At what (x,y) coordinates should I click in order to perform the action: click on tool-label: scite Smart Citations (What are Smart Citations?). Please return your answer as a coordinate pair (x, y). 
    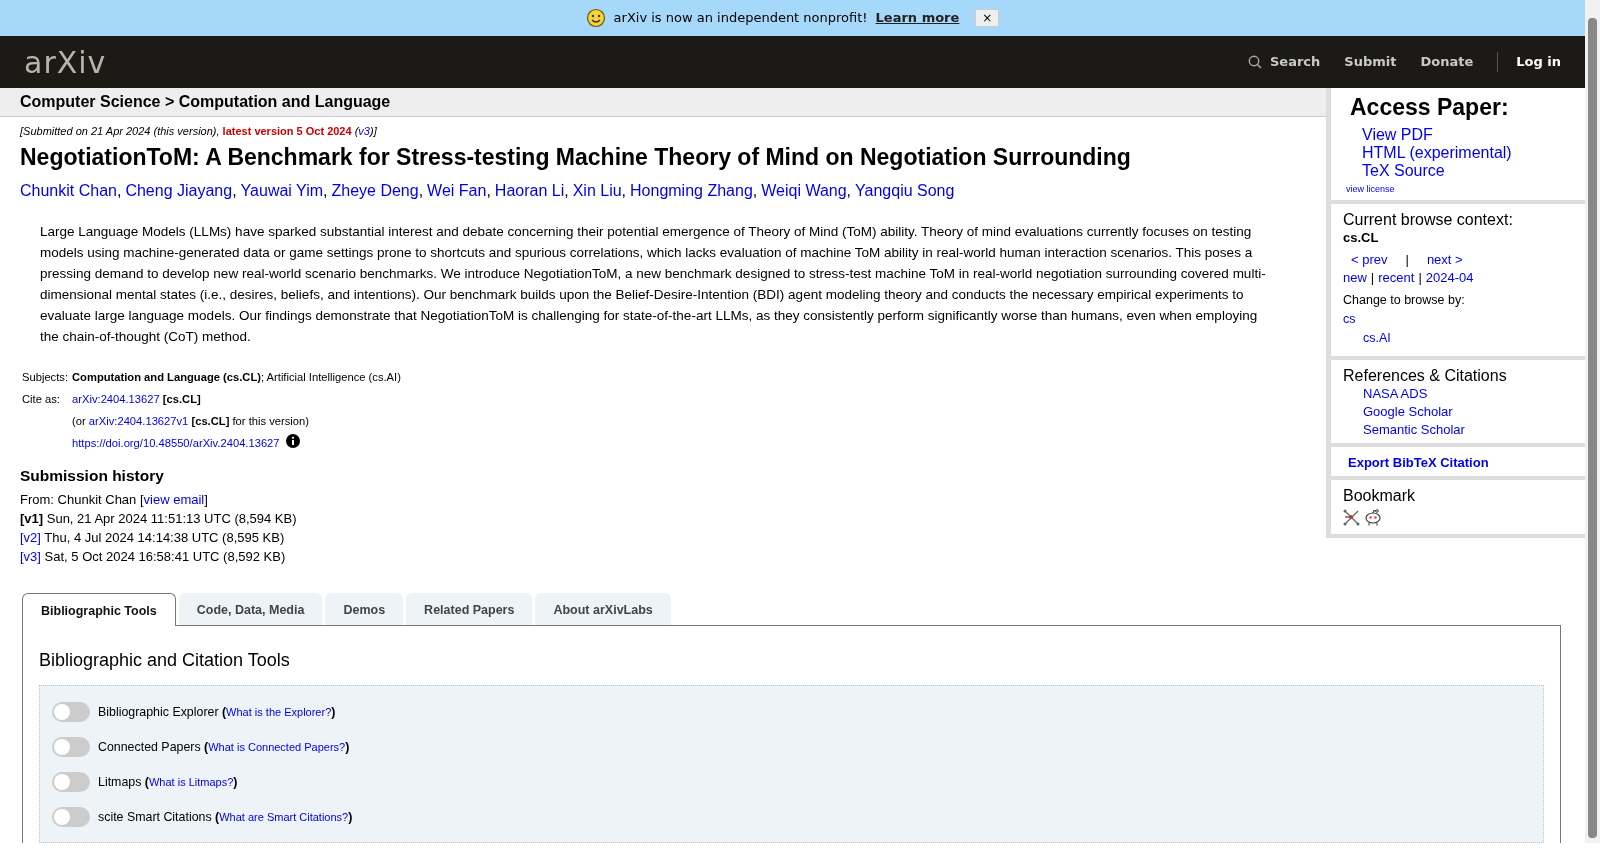
    Looking at the image, I should click on (225, 817).